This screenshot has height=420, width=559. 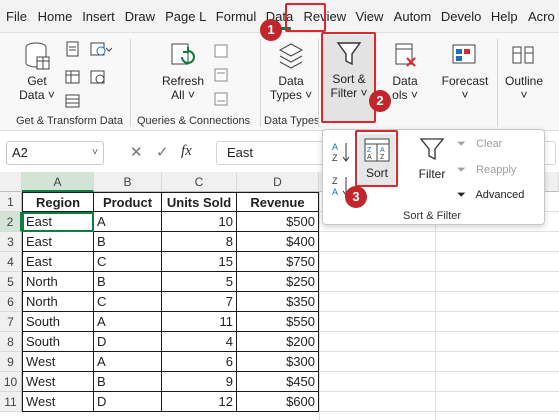 What do you see at coordinates (136, 152) in the screenshot?
I see `cancel-icon: ✕` at bounding box center [136, 152].